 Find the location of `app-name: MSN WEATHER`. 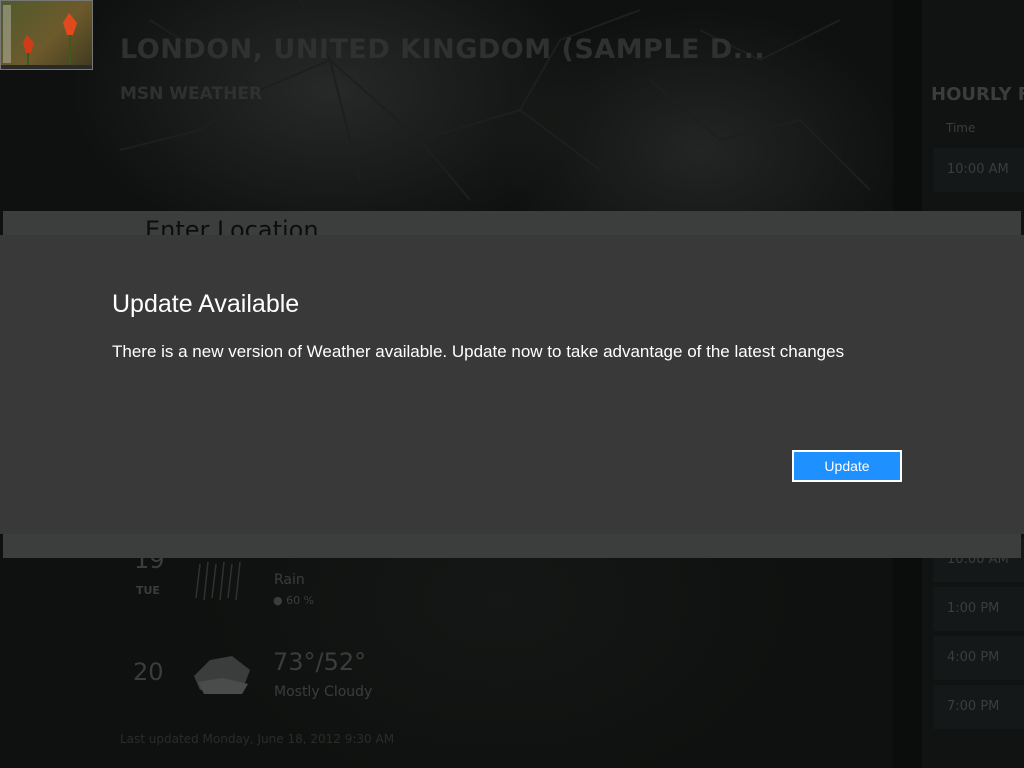

app-name: MSN WEATHER is located at coordinates (191, 94).